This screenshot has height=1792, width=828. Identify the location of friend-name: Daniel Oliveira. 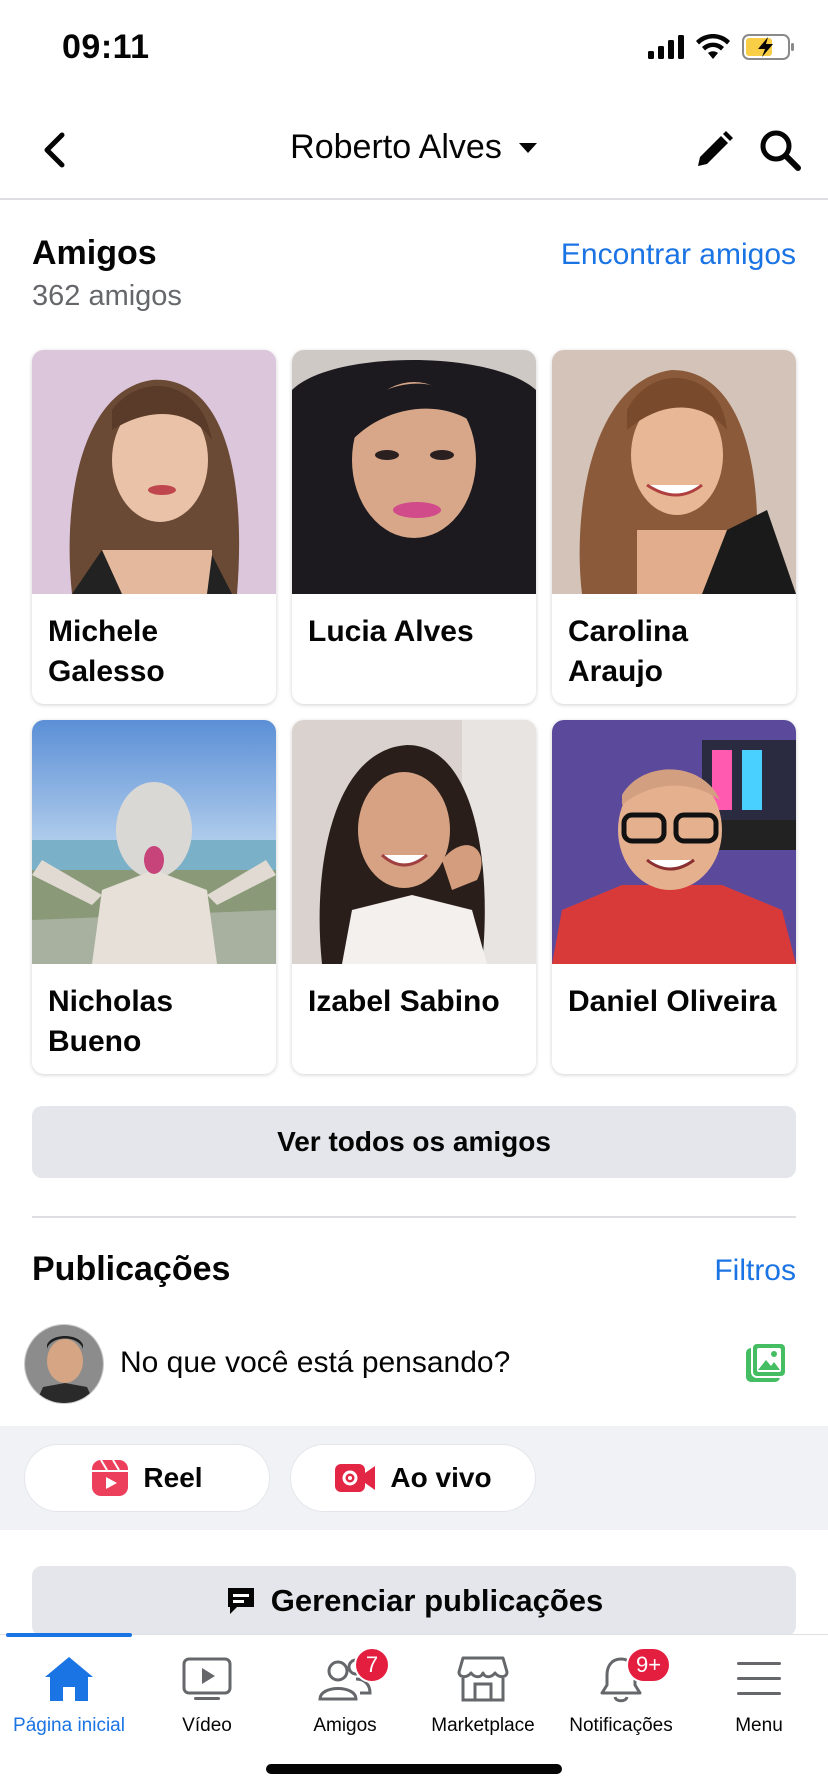
(672, 1001).